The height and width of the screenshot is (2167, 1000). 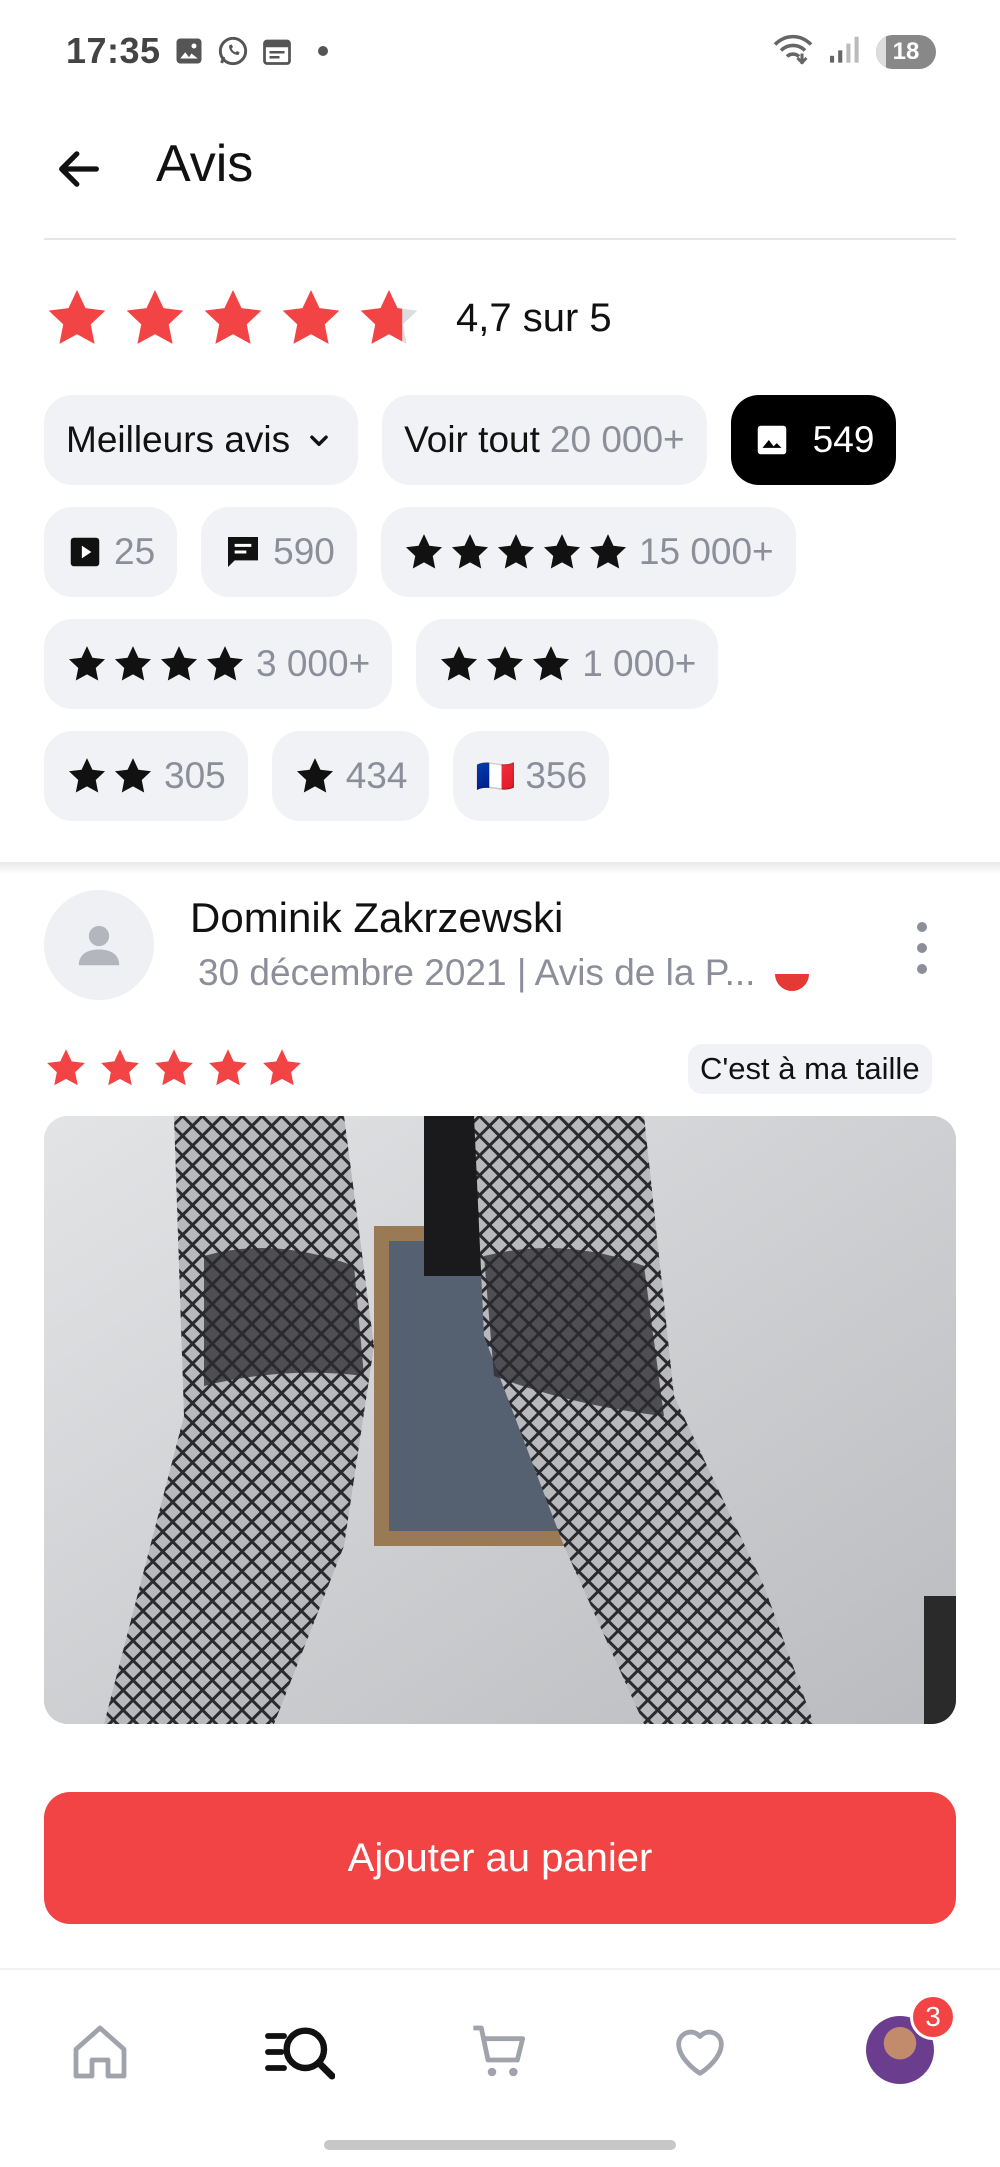 I want to click on nav-wishlist, so click(x=700, y=2052).